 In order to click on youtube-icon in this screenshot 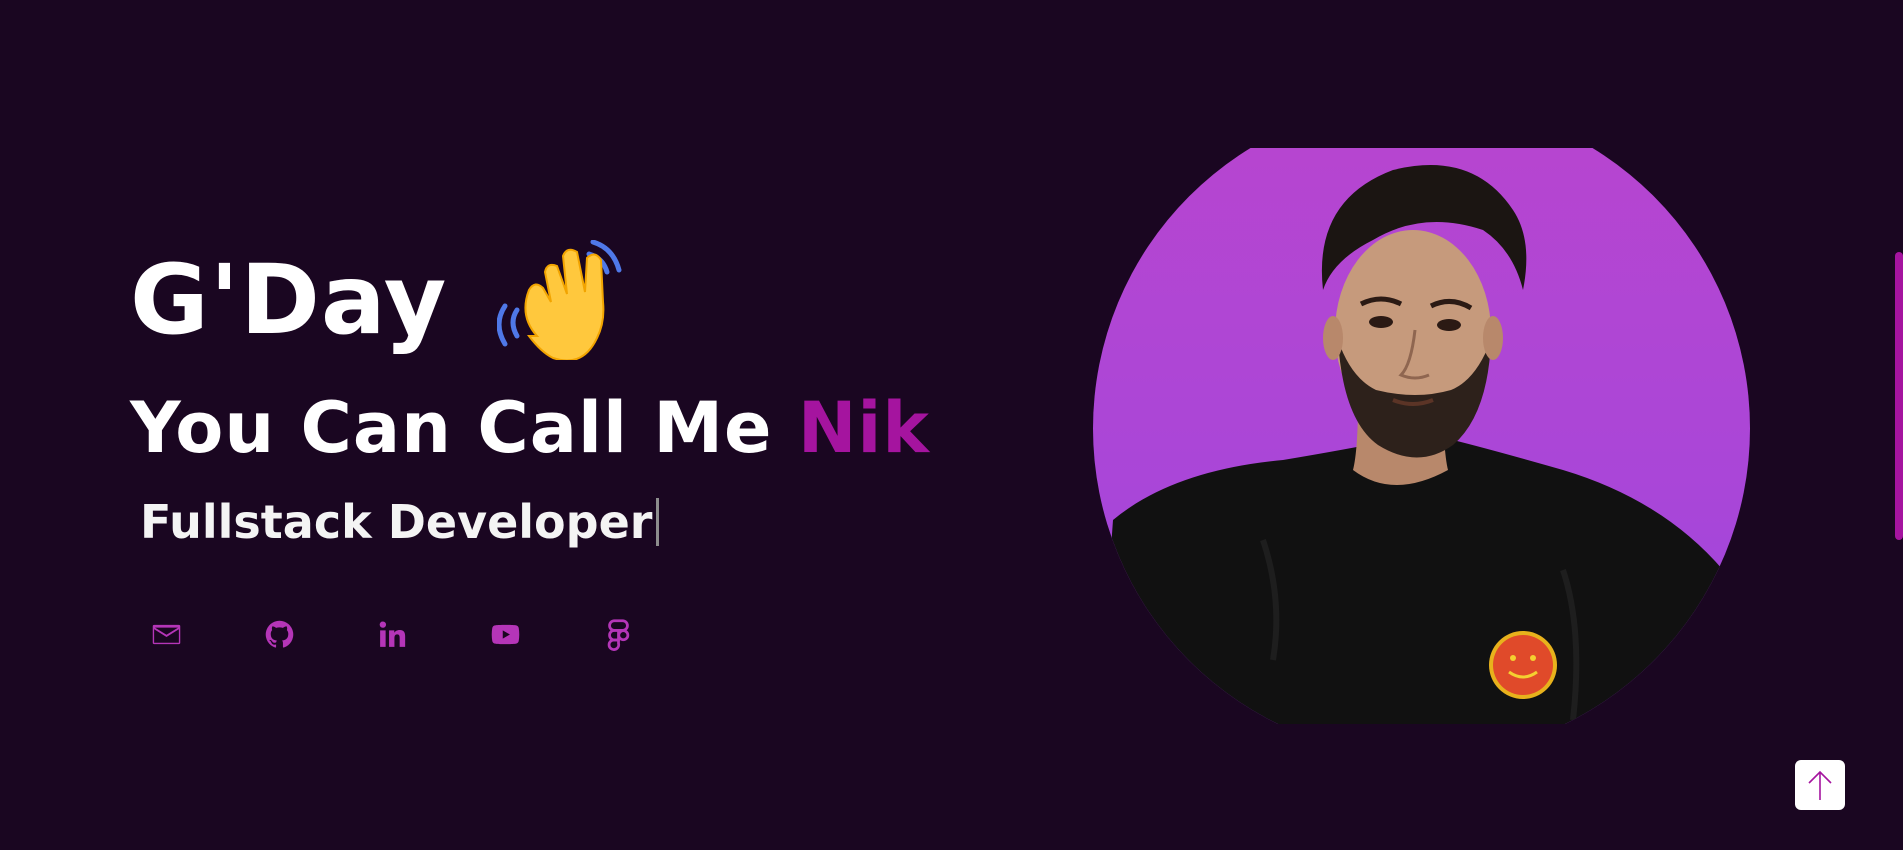, I will do `click(505, 634)`.